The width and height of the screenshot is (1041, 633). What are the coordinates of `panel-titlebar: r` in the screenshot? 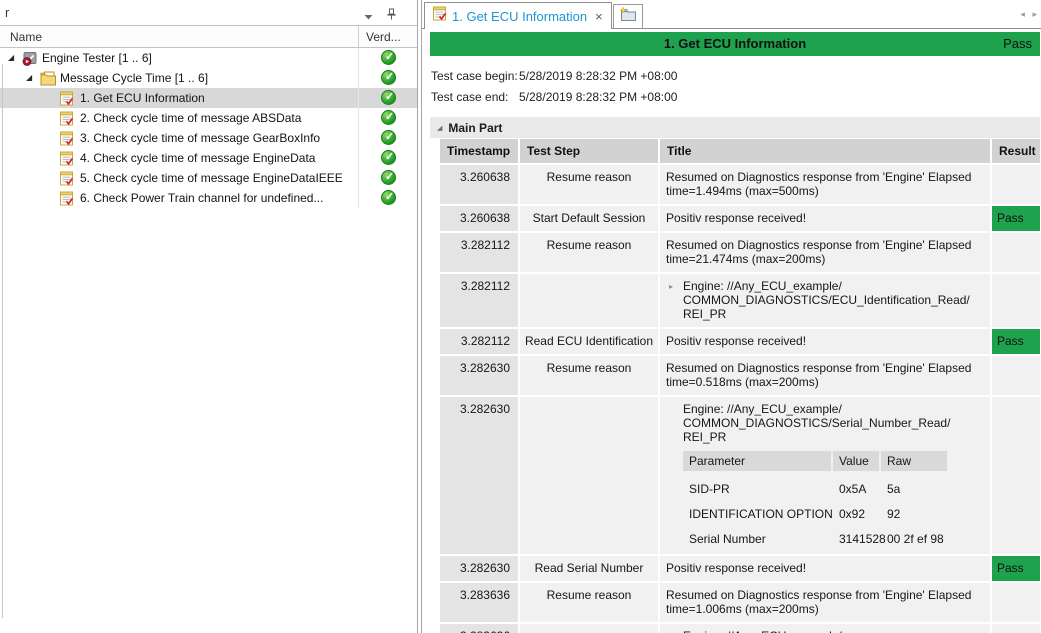 It's located at (208, 13).